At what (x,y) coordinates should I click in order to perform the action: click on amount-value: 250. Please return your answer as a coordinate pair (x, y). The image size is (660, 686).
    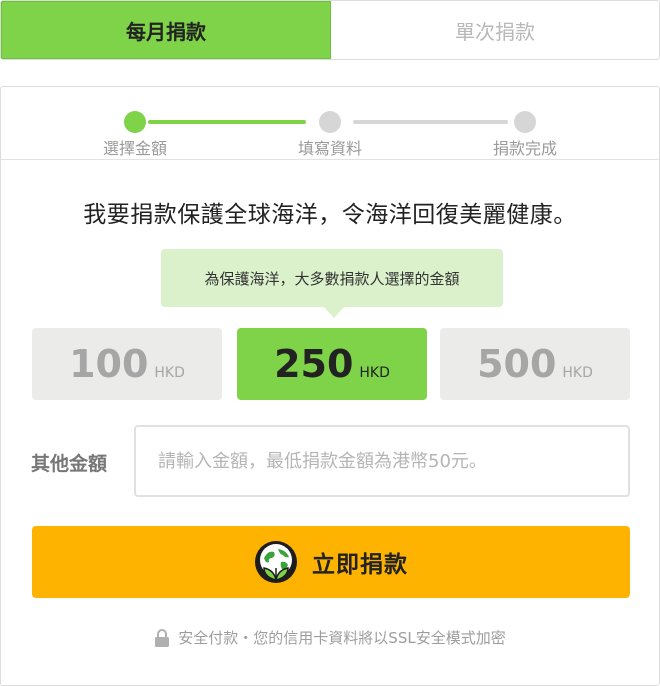
    Looking at the image, I should click on (314, 364).